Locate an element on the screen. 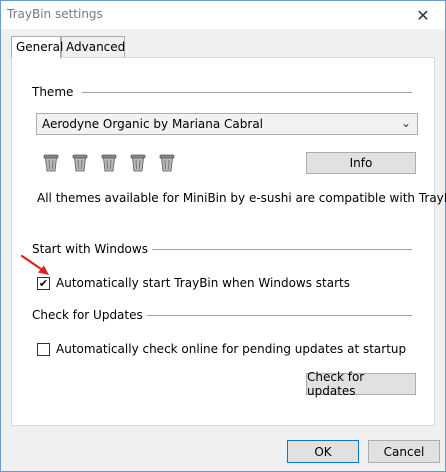 This screenshot has width=446, height=472. theme-dropdown: Aerodyne Organic by Mariana Cabral ⌄ is located at coordinates (227, 124).